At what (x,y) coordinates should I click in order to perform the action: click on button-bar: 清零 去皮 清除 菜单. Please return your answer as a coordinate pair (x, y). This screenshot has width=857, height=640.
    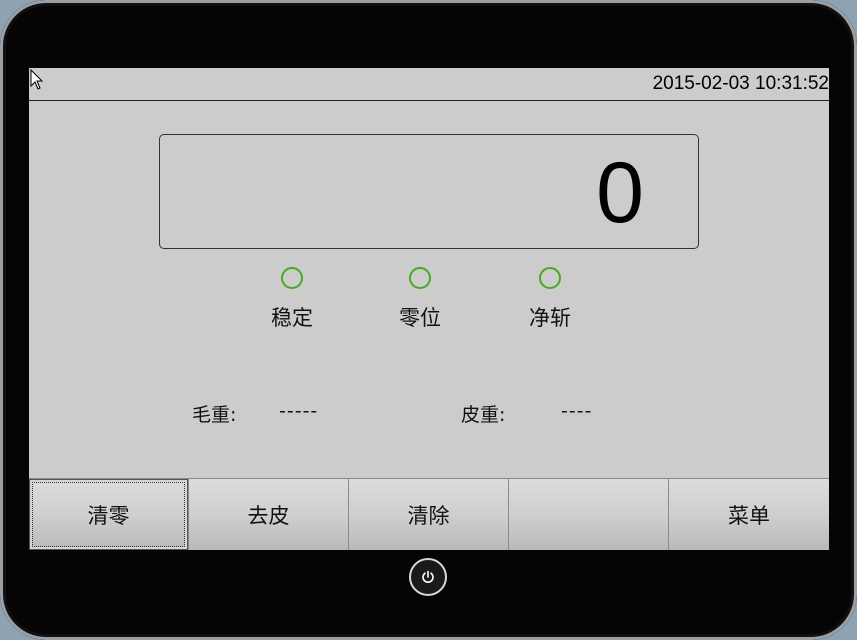
    Looking at the image, I should click on (429, 514).